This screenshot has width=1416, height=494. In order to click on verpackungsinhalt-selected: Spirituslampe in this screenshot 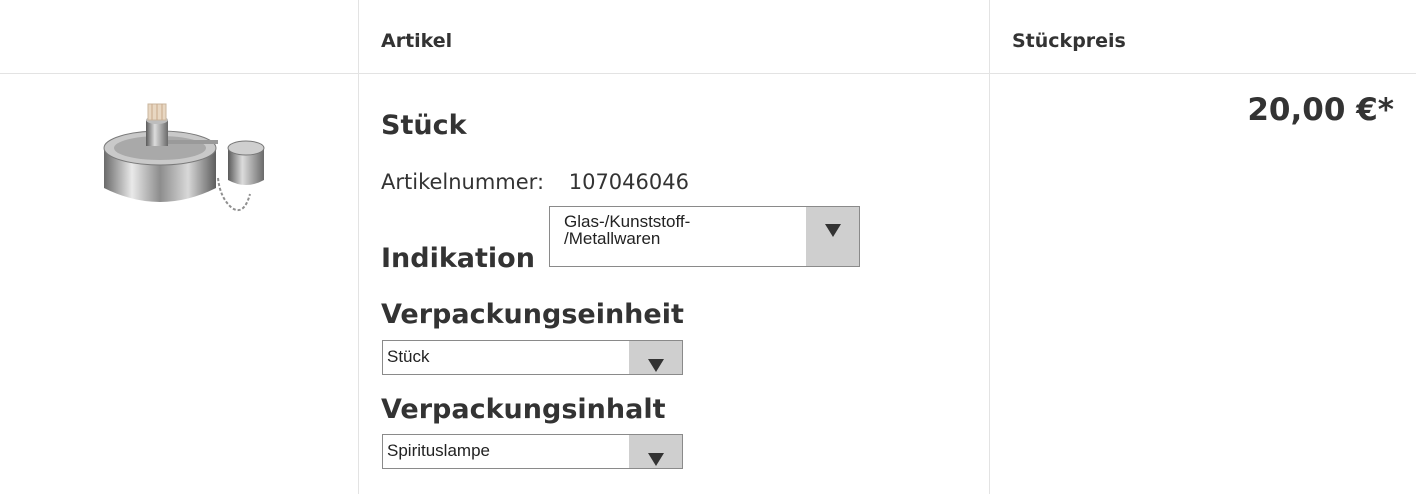, I will do `click(438, 450)`.